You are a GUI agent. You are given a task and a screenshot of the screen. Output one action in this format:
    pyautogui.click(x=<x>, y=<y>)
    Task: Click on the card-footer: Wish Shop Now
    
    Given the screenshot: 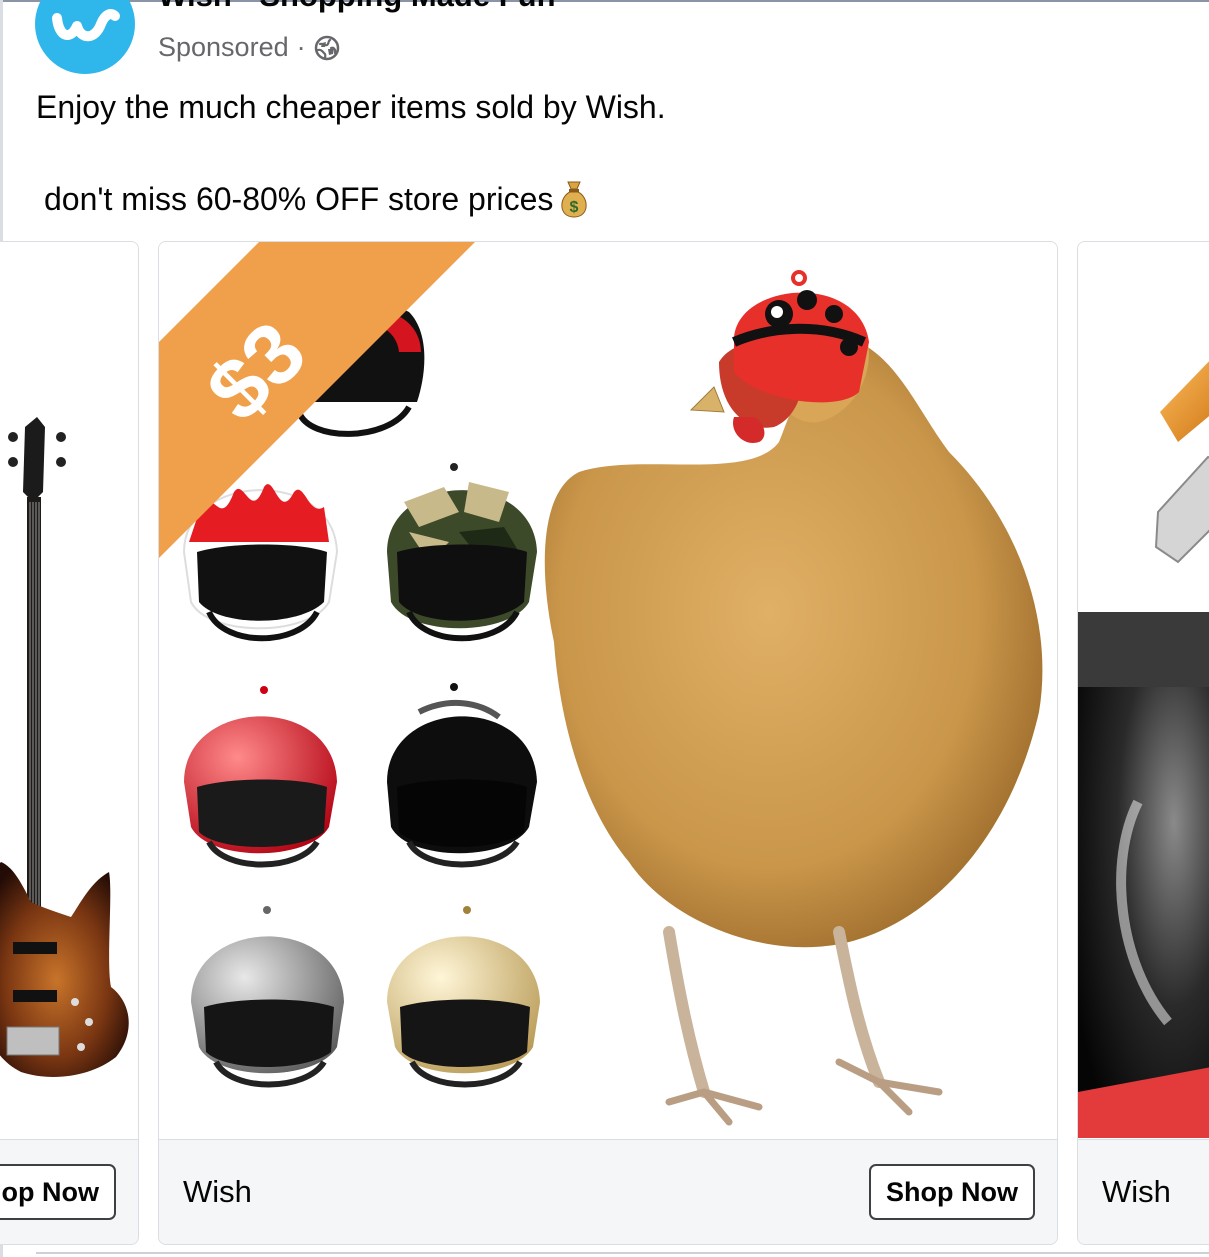 What is the action you would take?
    pyautogui.click(x=608, y=1191)
    